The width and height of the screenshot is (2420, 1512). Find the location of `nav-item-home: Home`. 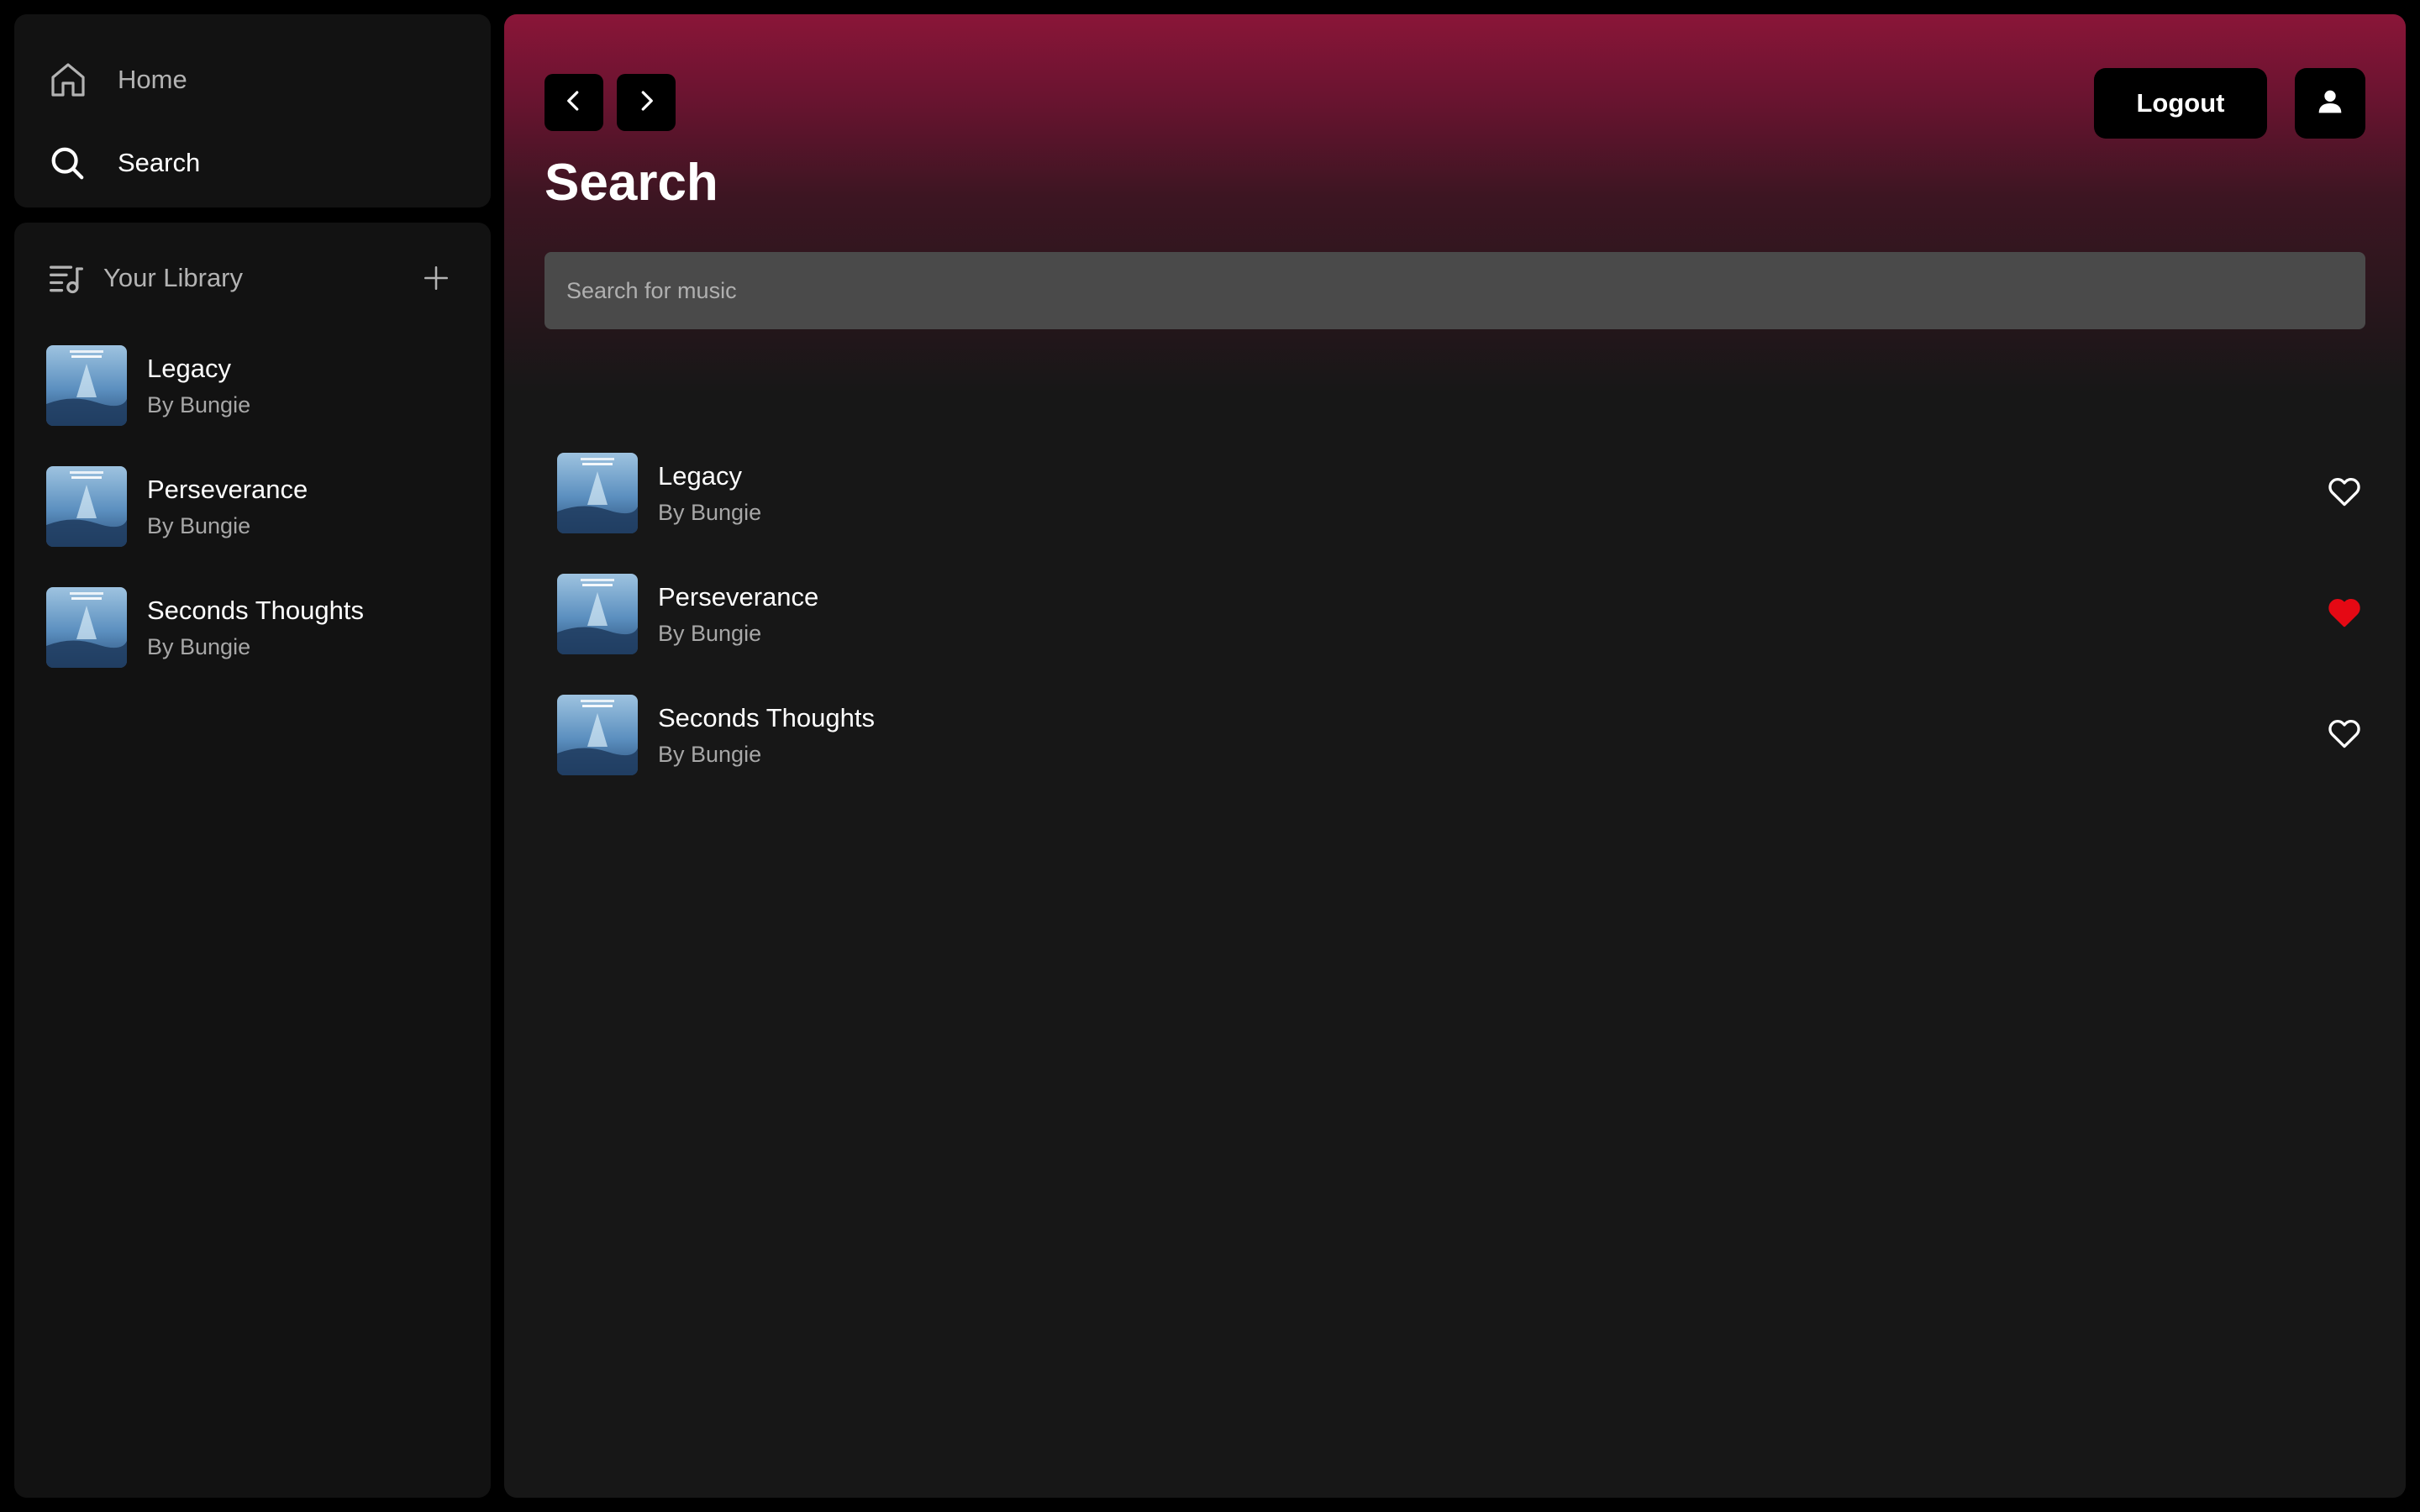

nav-item-home: Home is located at coordinates (253, 79).